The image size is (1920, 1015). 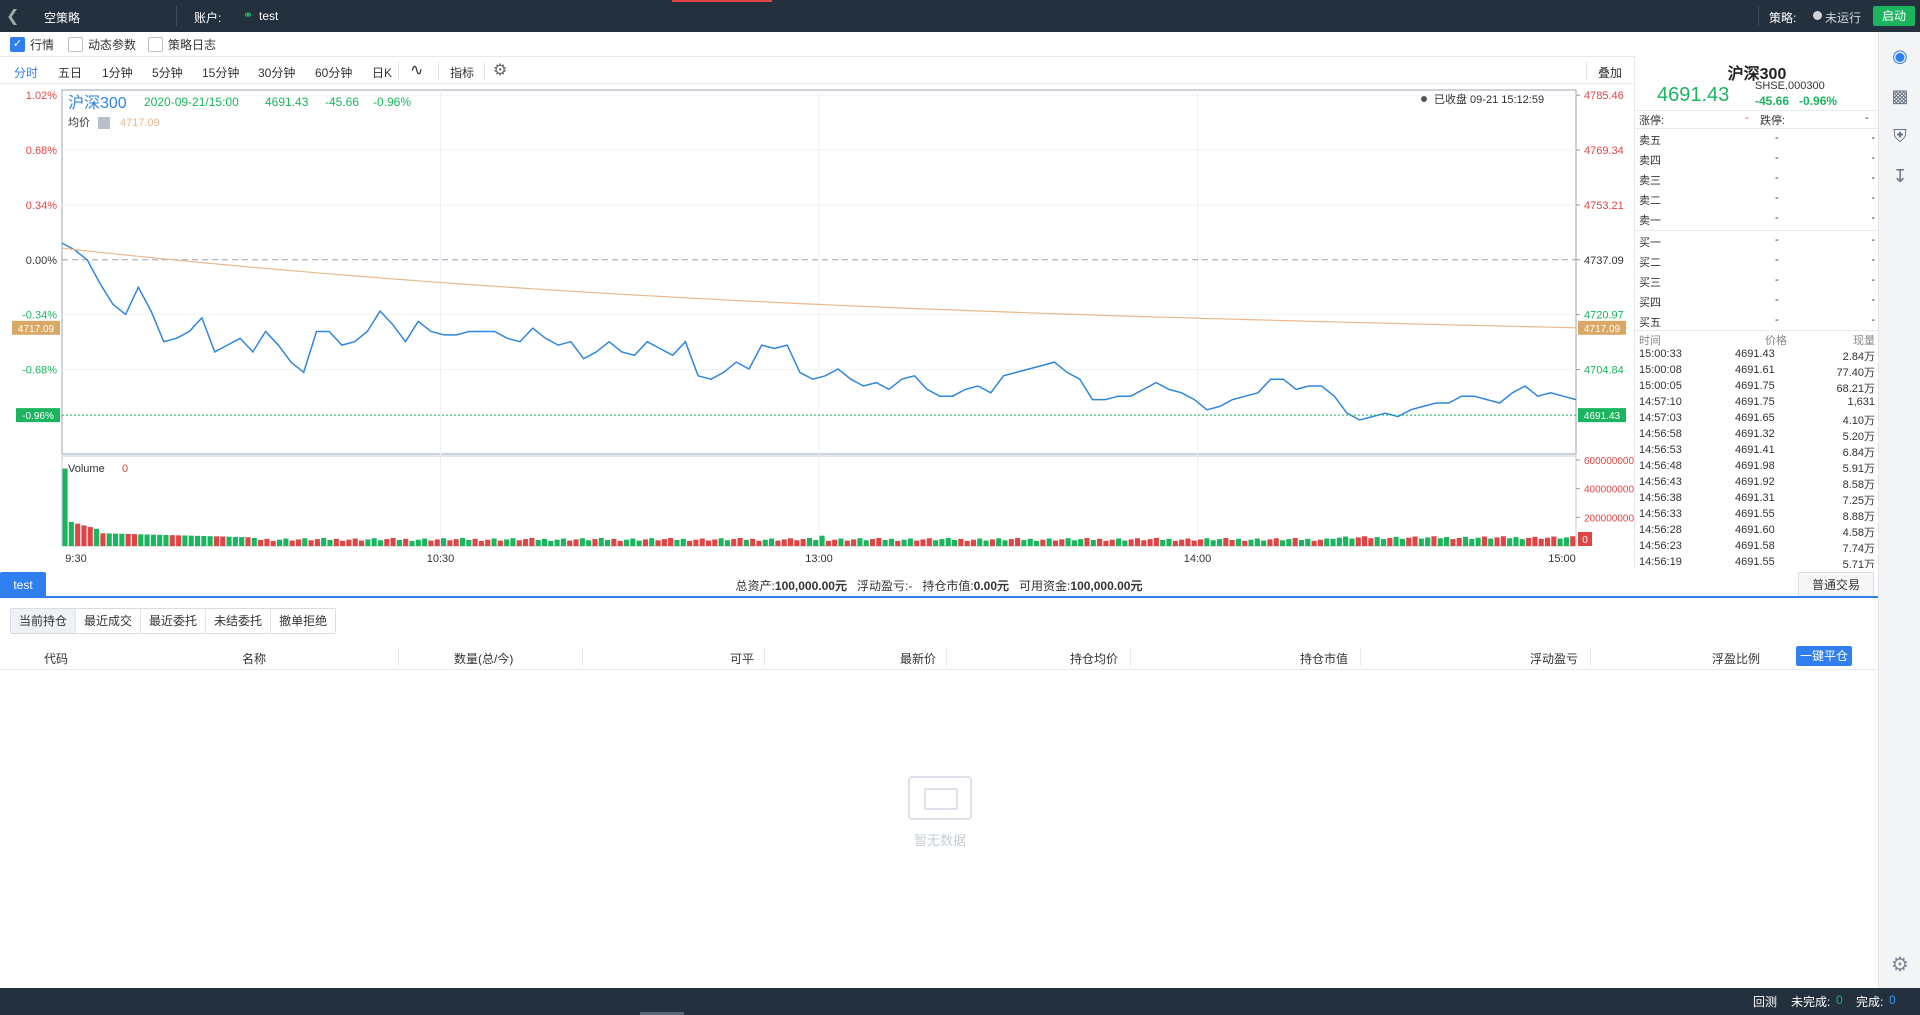 I want to click on account-tab-test: test, so click(x=23, y=585).